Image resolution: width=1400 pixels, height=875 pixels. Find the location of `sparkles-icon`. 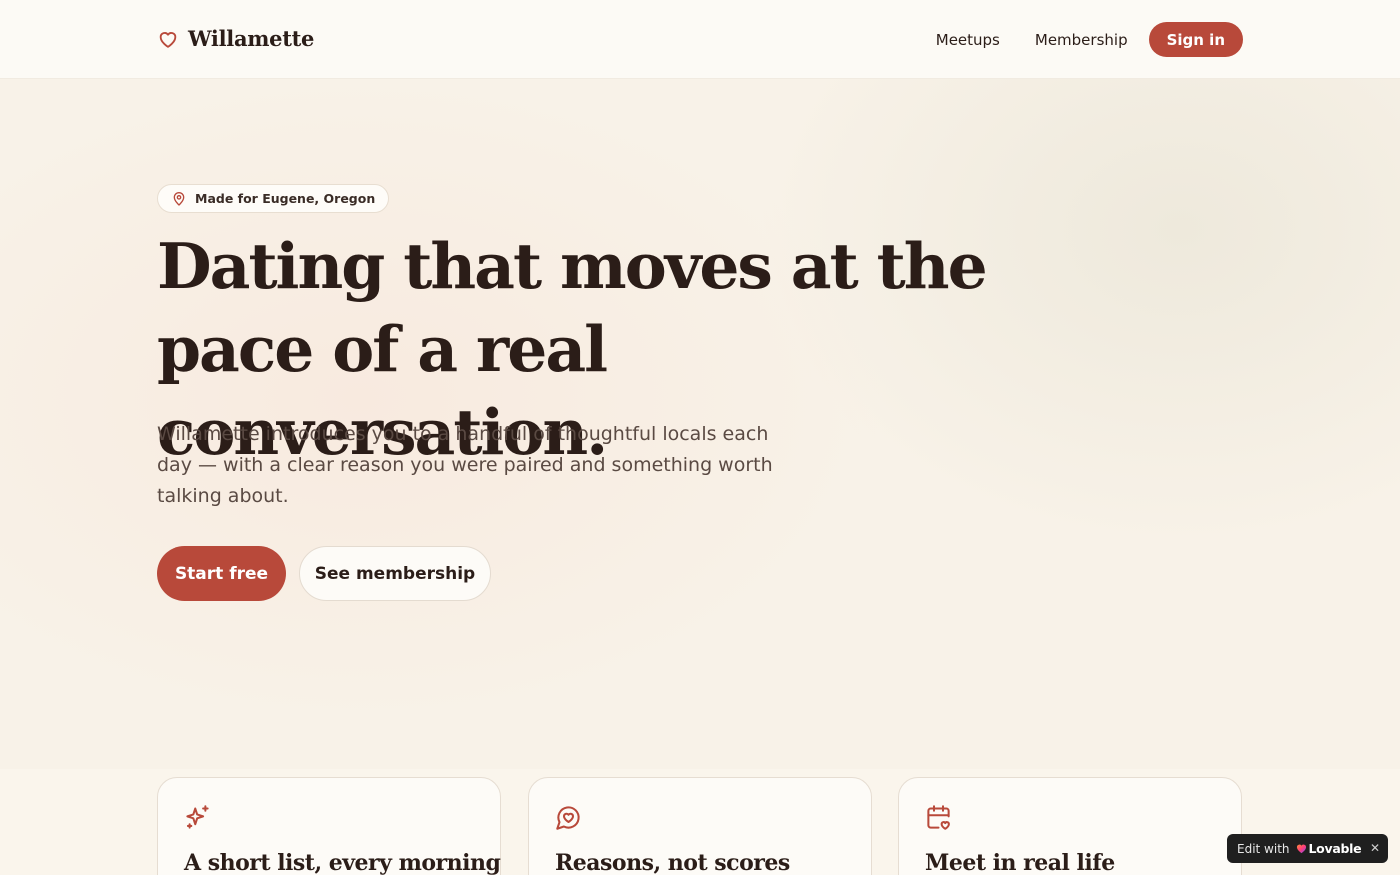

sparkles-icon is located at coordinates (197, 817).